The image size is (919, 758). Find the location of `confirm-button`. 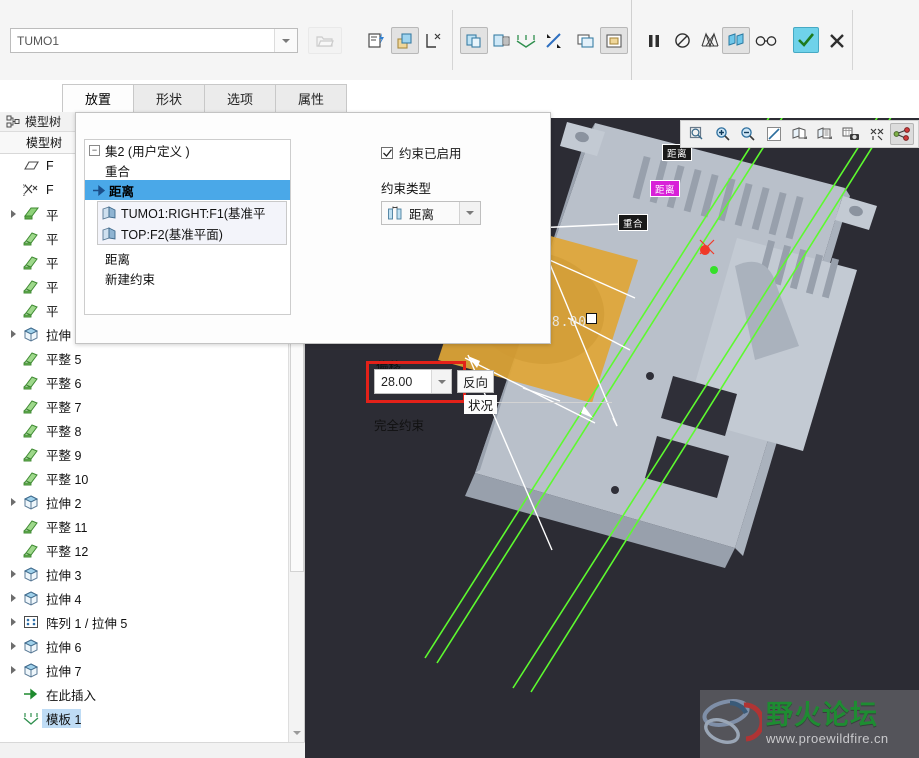

confirm-button is located at coordinates (806, 40).